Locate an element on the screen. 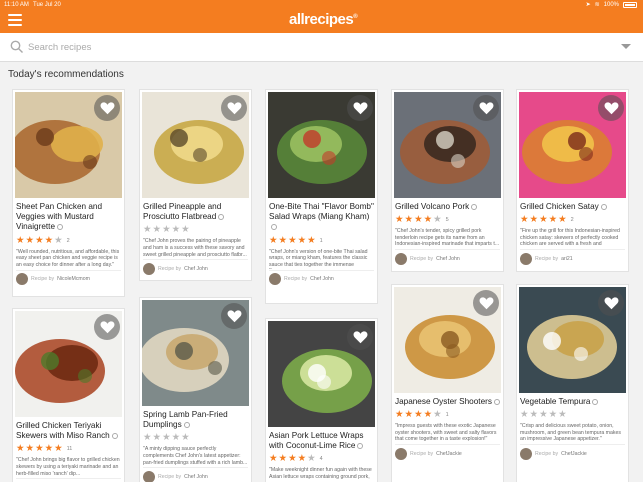 This screenshot has height=482, width=643. recipe-title: Japanese Oyster Shooters is located at coordinates (447, 402).